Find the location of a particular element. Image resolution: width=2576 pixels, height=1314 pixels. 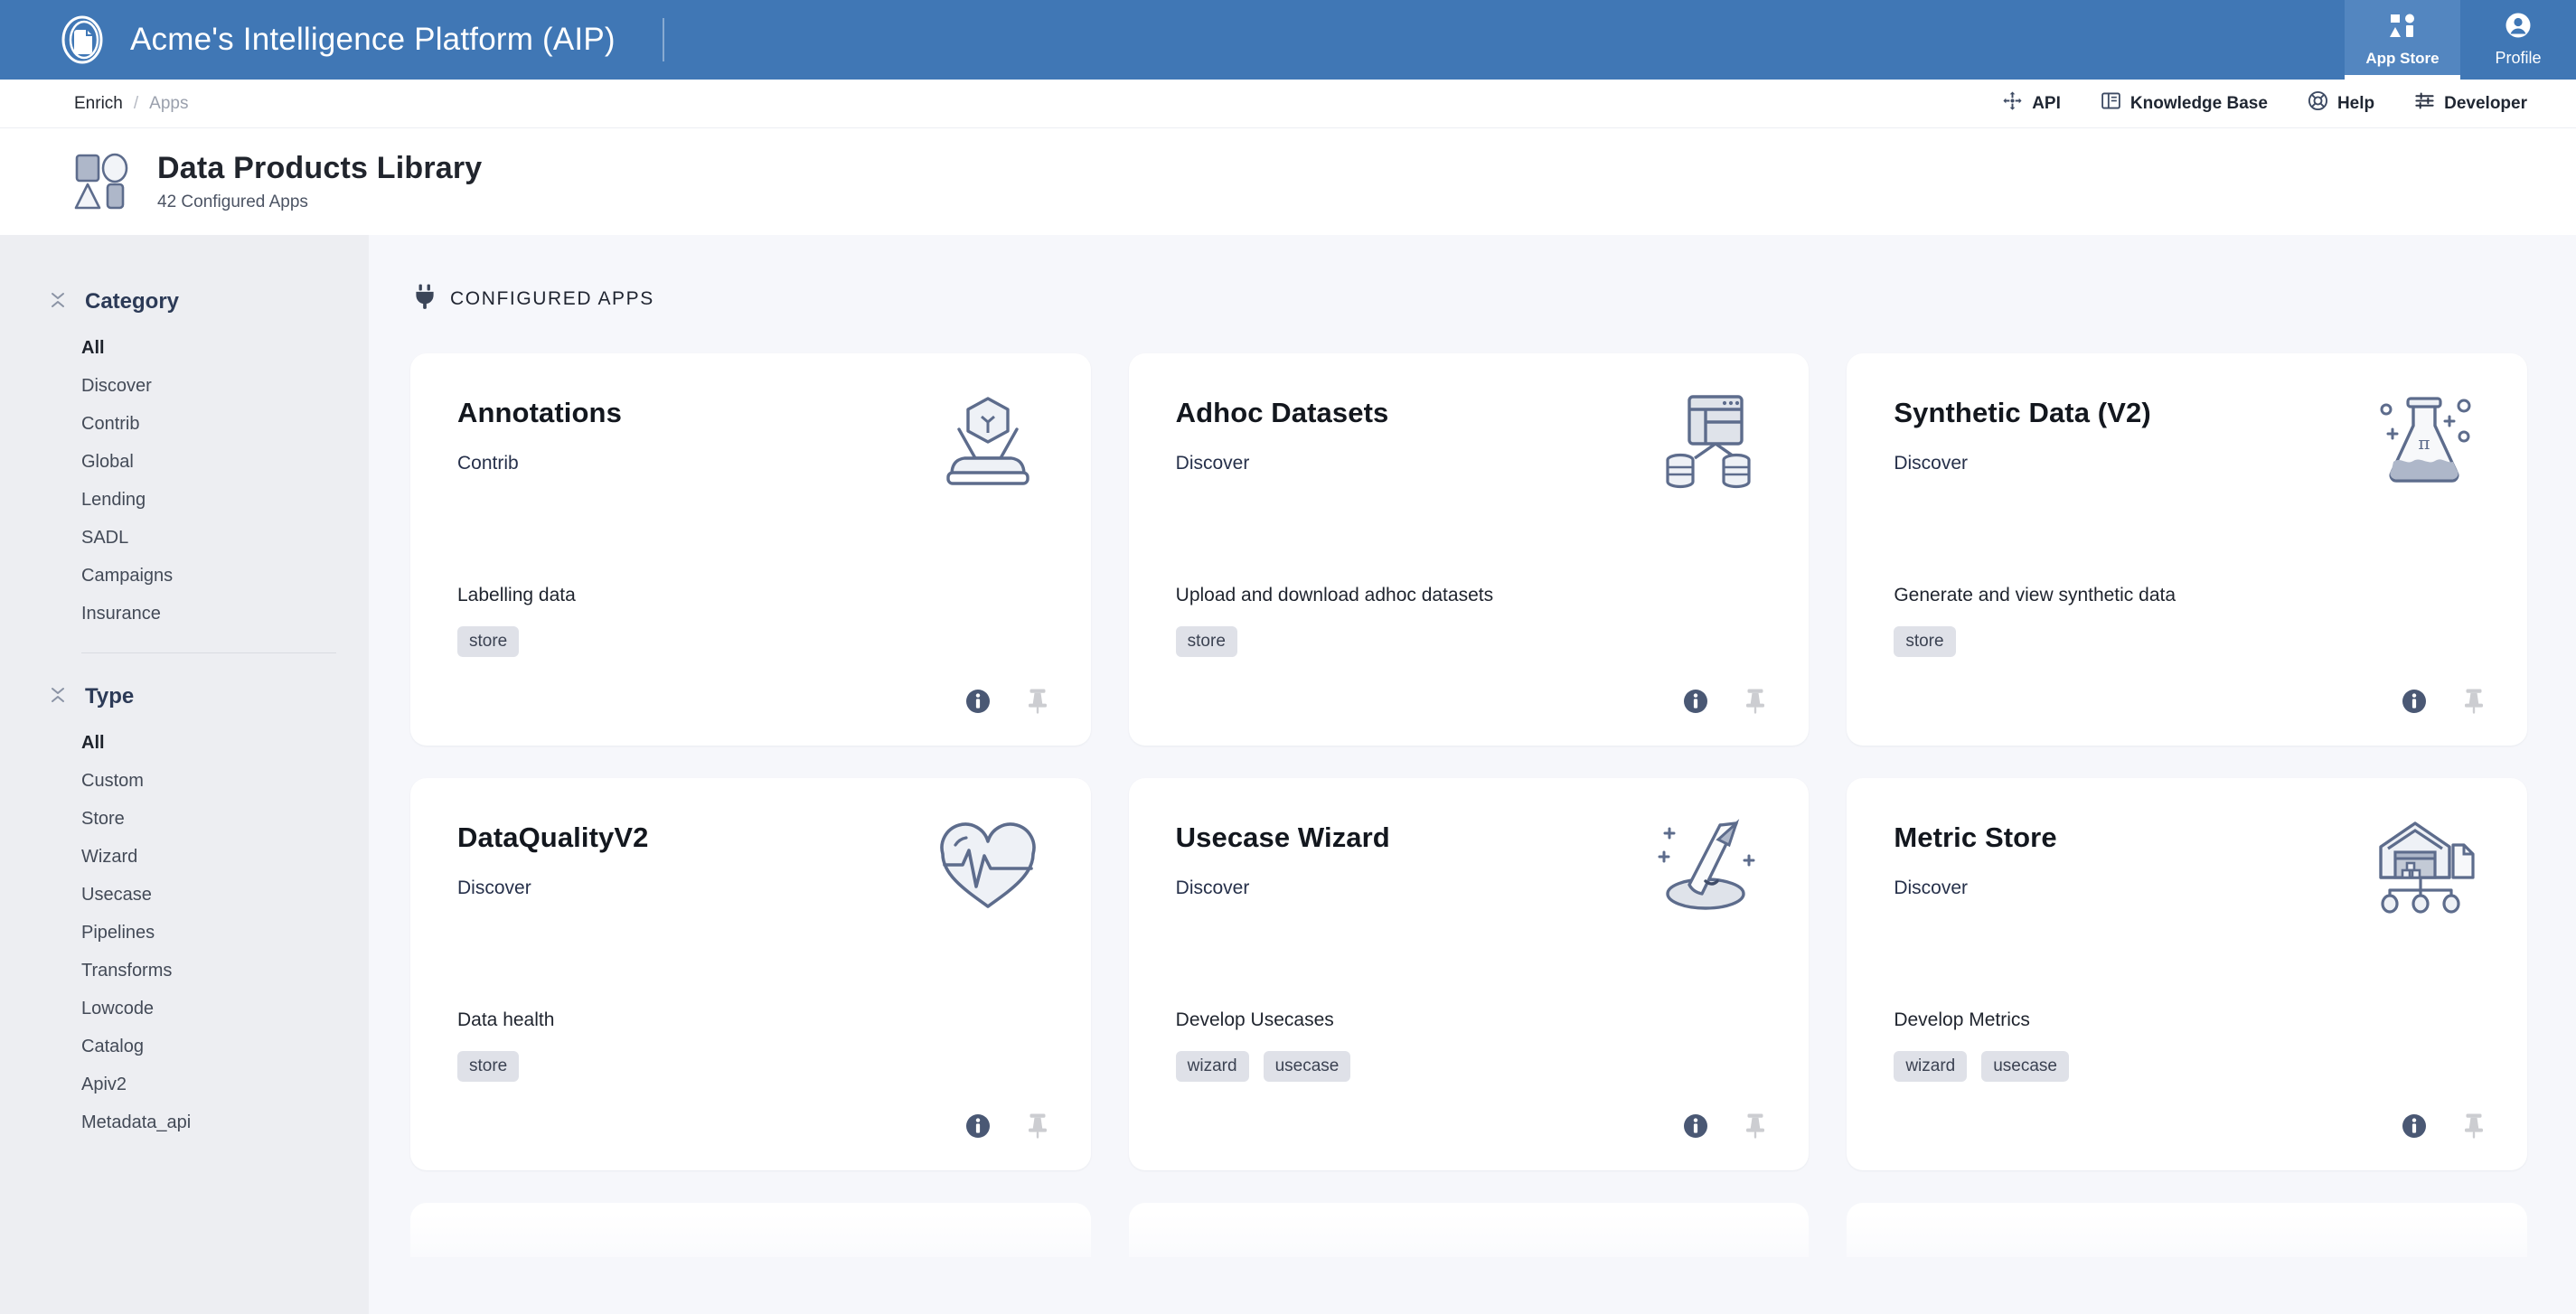

sliders-icon is located at coordinates (2424, 104).